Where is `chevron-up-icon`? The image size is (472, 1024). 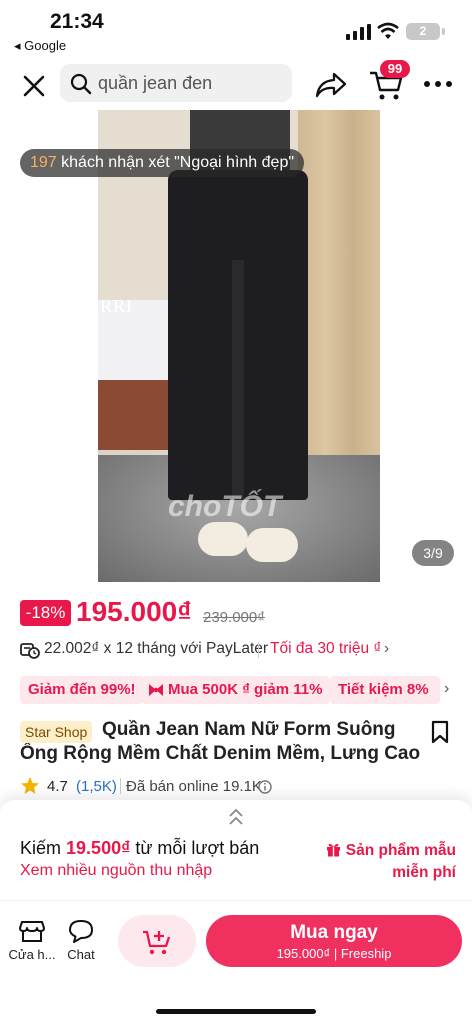
chevron-up-icon is located at coordinates (236, 817).